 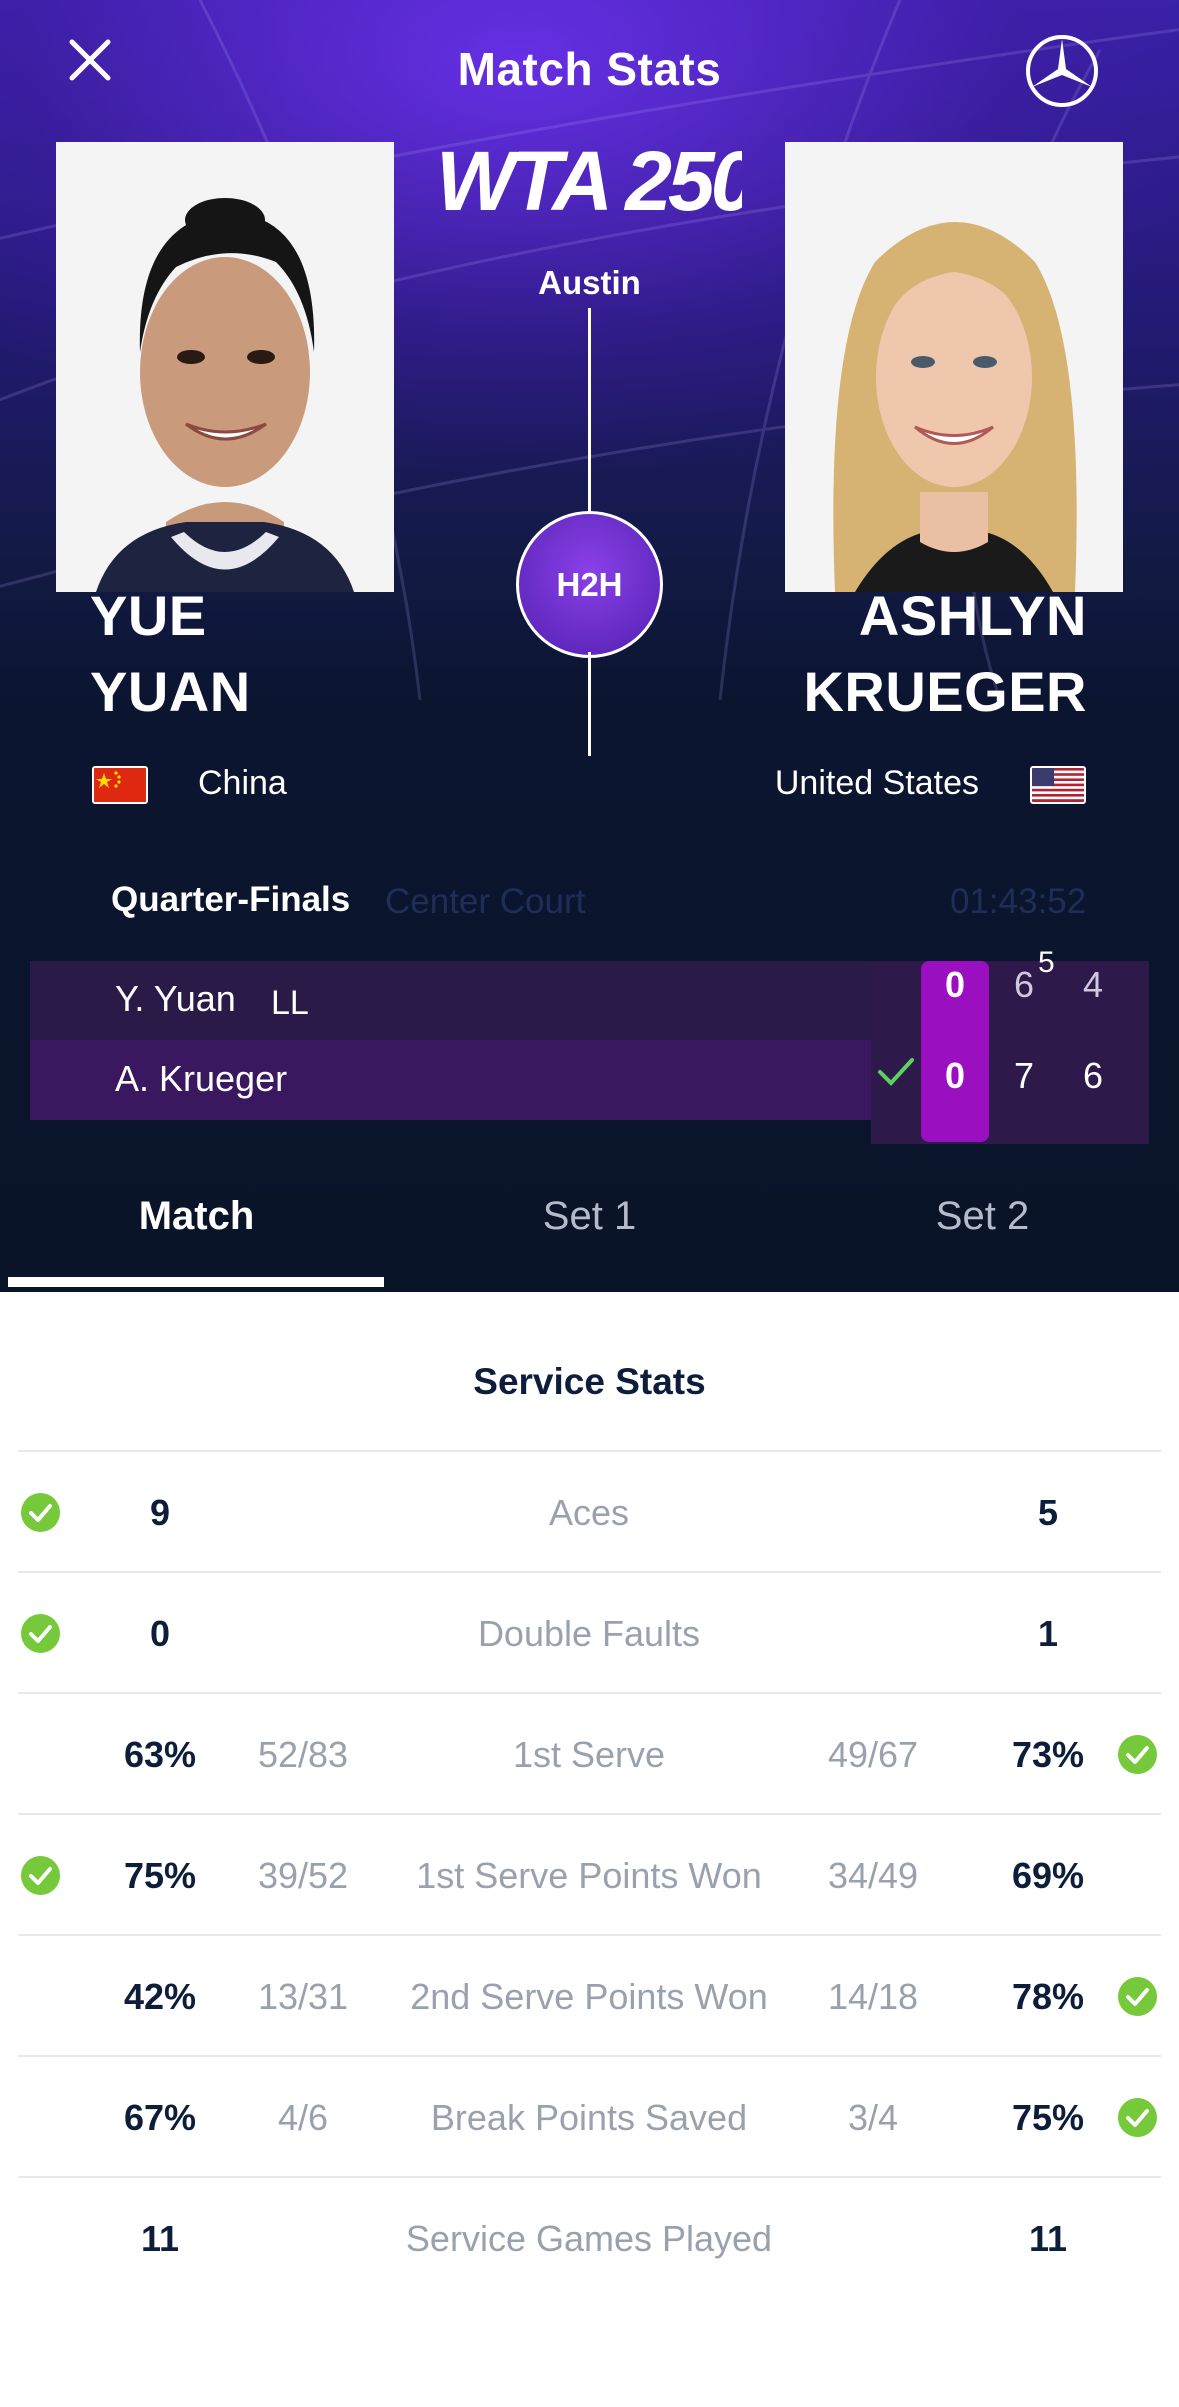 I want to click on stat-label: Aces, so click(x=589, y=1512).